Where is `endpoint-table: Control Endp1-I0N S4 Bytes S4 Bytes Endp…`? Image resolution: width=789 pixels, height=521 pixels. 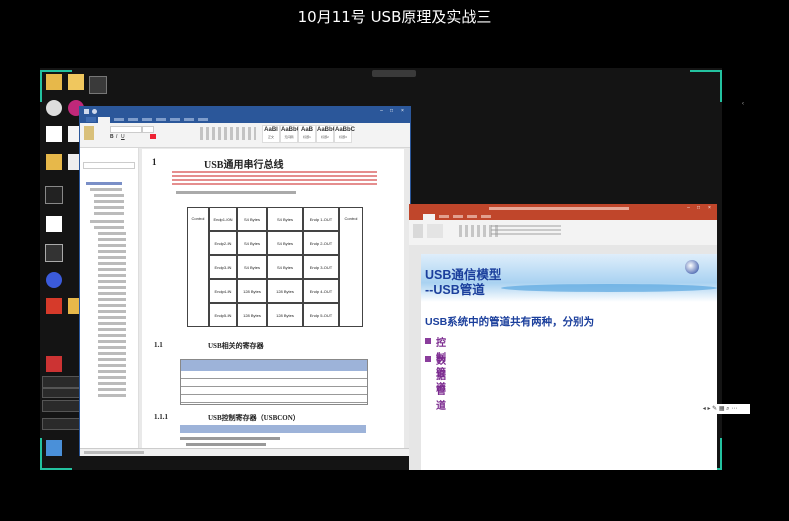 endpoint-table: Control Endp1-I0N S4 Bytes S4 Bytes Endp… is located at coordinates (275, 267).